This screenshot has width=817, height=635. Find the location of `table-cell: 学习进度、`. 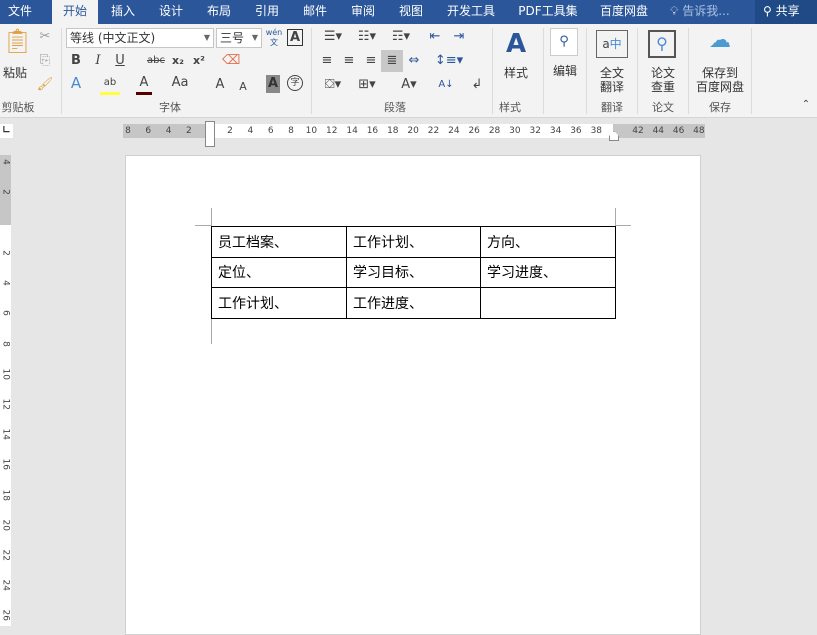

table-cell: 学习进度、 is located at coordinates (548, 272).